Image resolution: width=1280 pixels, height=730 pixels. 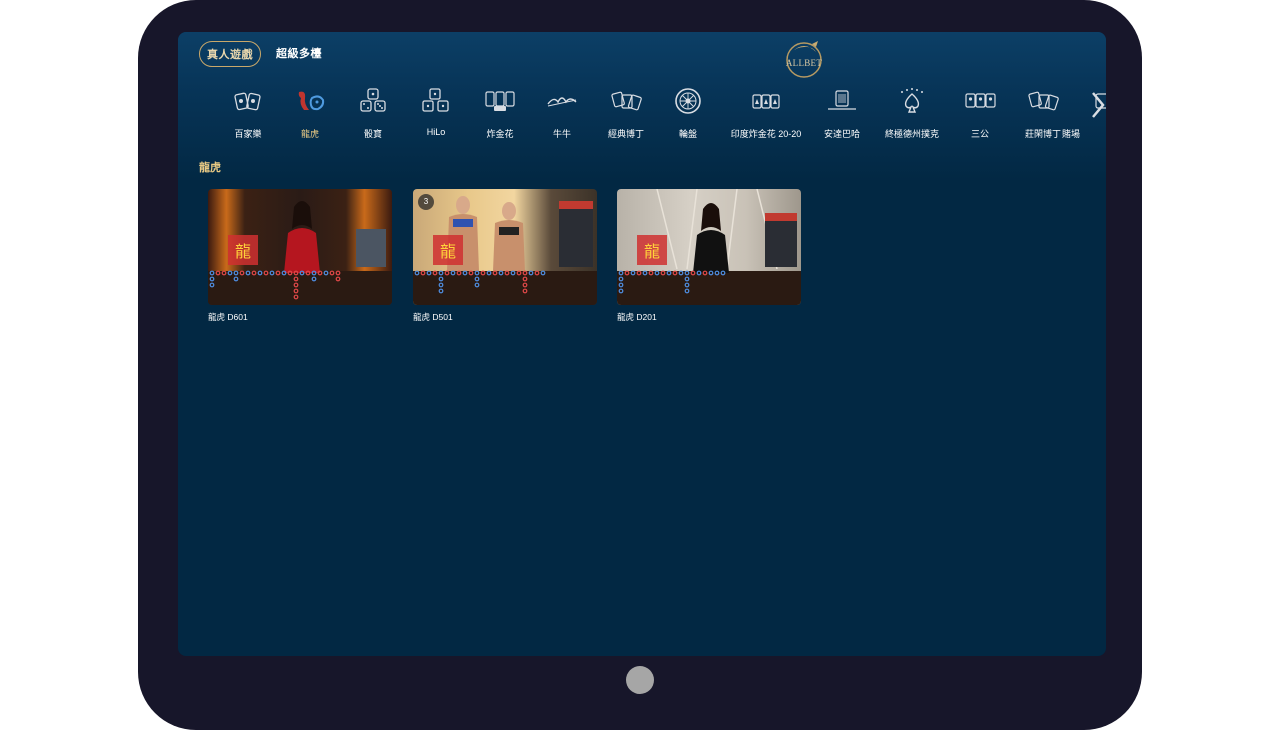 What do you see at coordinates (804, 63) in the screenshot?
I see `logo-wordmark: ALLBET` at bounding box center [804, 63].